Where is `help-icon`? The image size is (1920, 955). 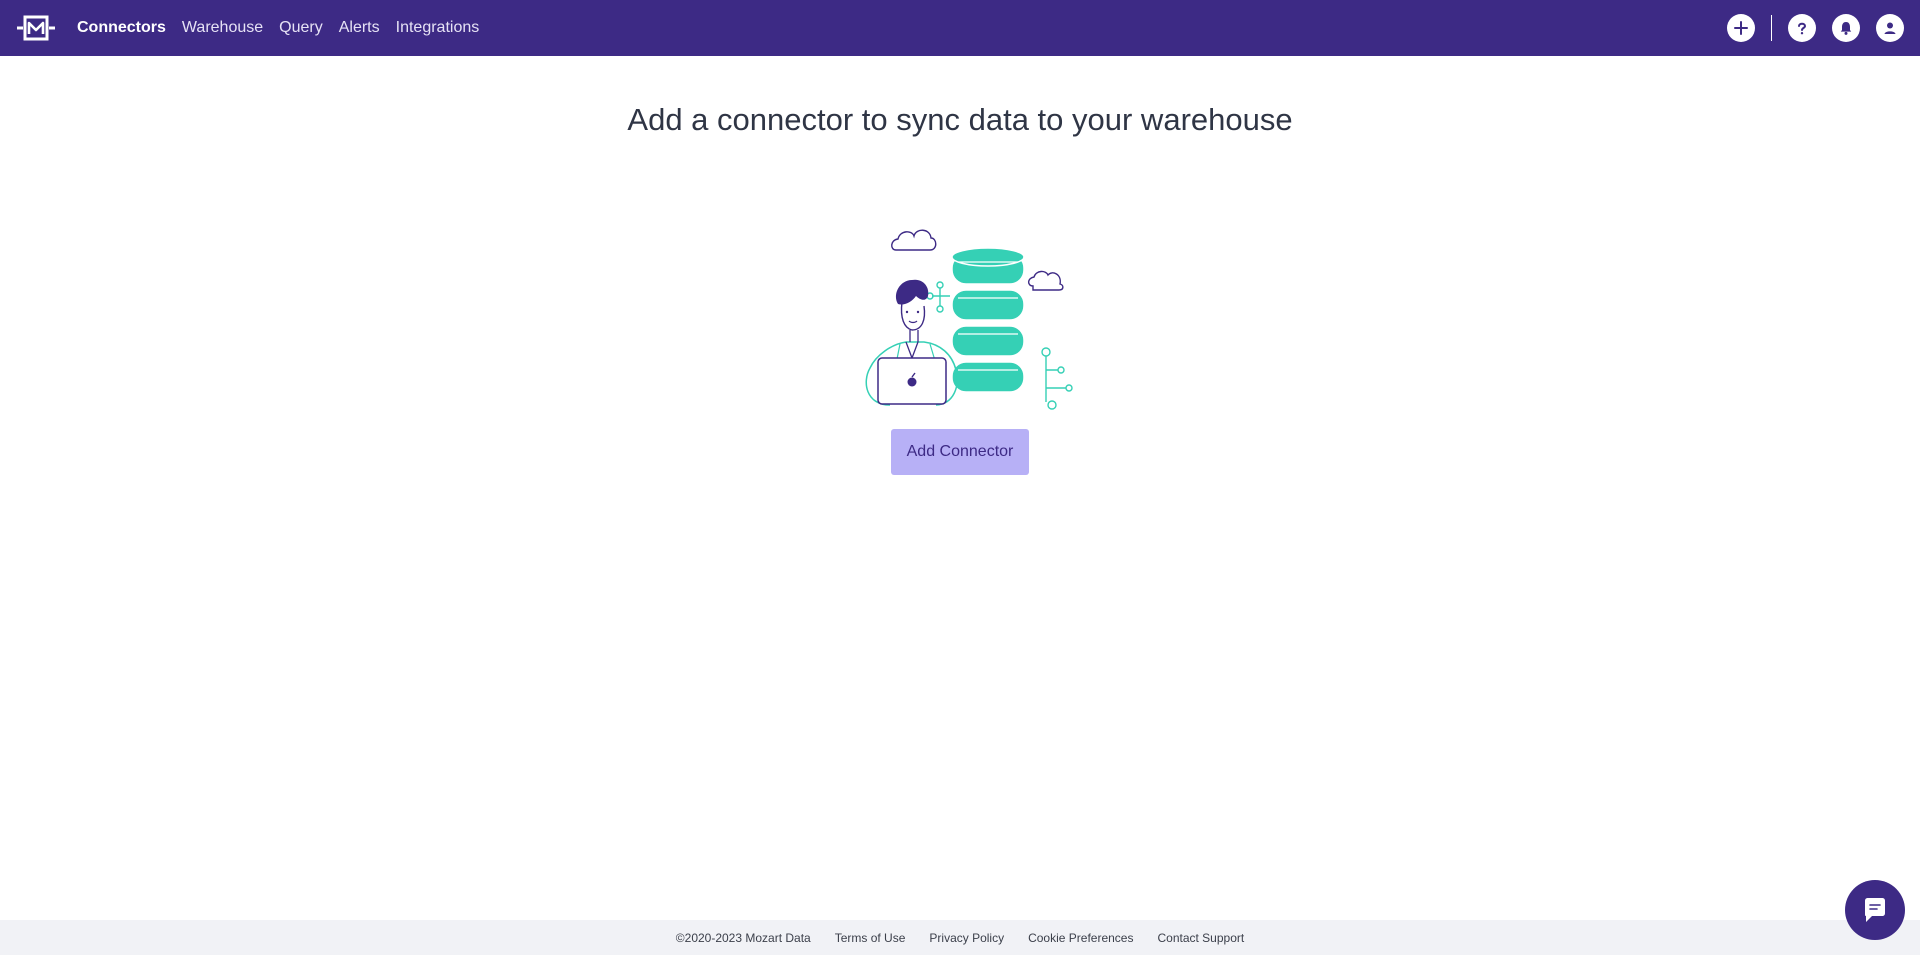 help-icon is located at coordinates (1802, 28).